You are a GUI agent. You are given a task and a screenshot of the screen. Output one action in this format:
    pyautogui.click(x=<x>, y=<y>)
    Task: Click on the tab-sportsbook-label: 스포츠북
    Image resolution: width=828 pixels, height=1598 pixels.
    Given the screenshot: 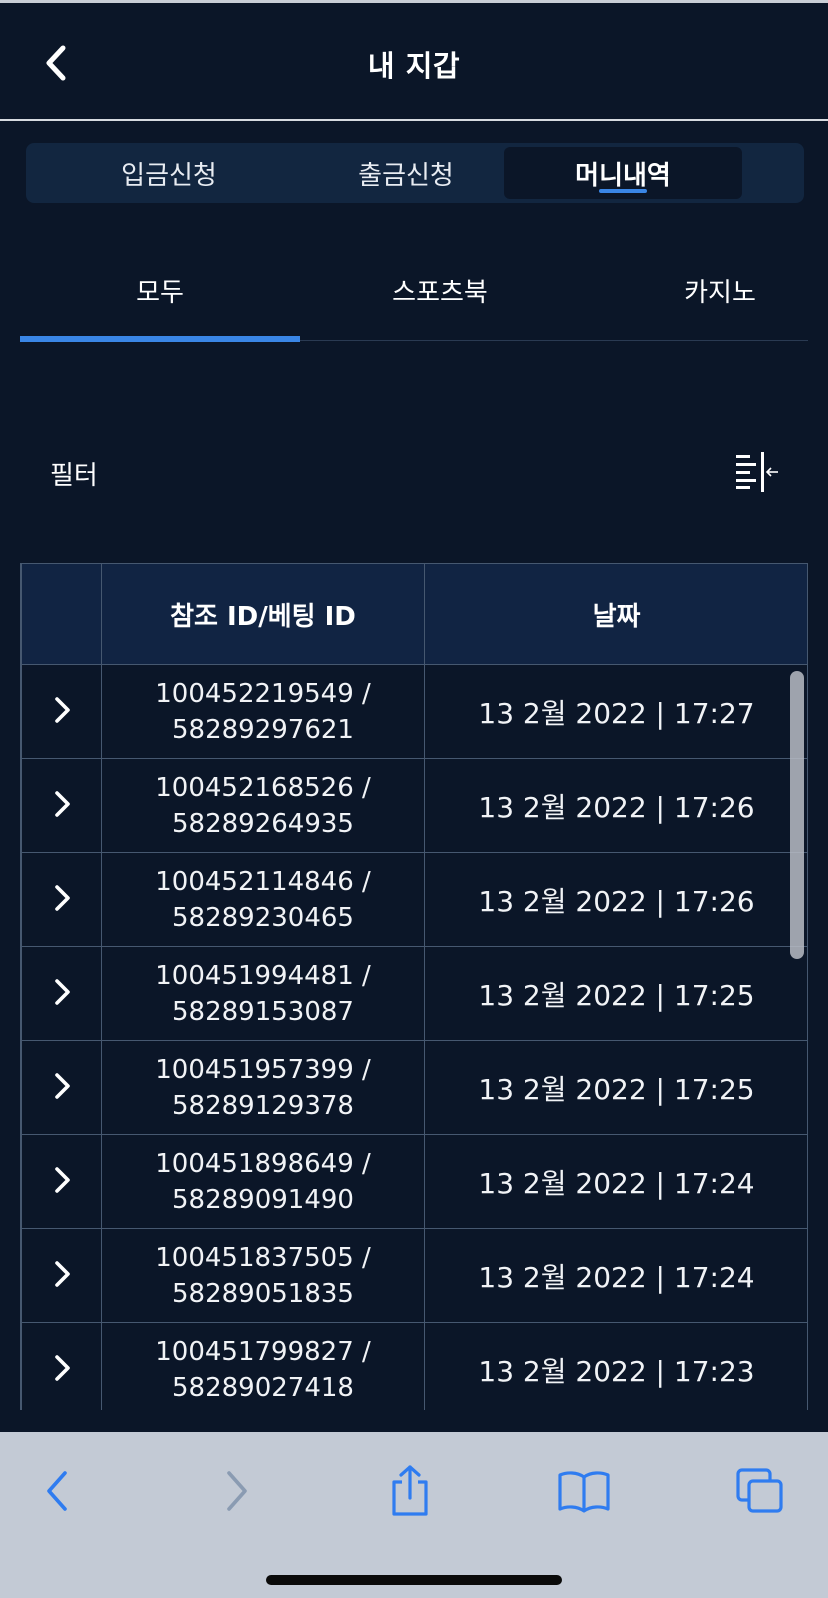 What is the action you would take?
    pyautogui.click(x=440, y=292)
    